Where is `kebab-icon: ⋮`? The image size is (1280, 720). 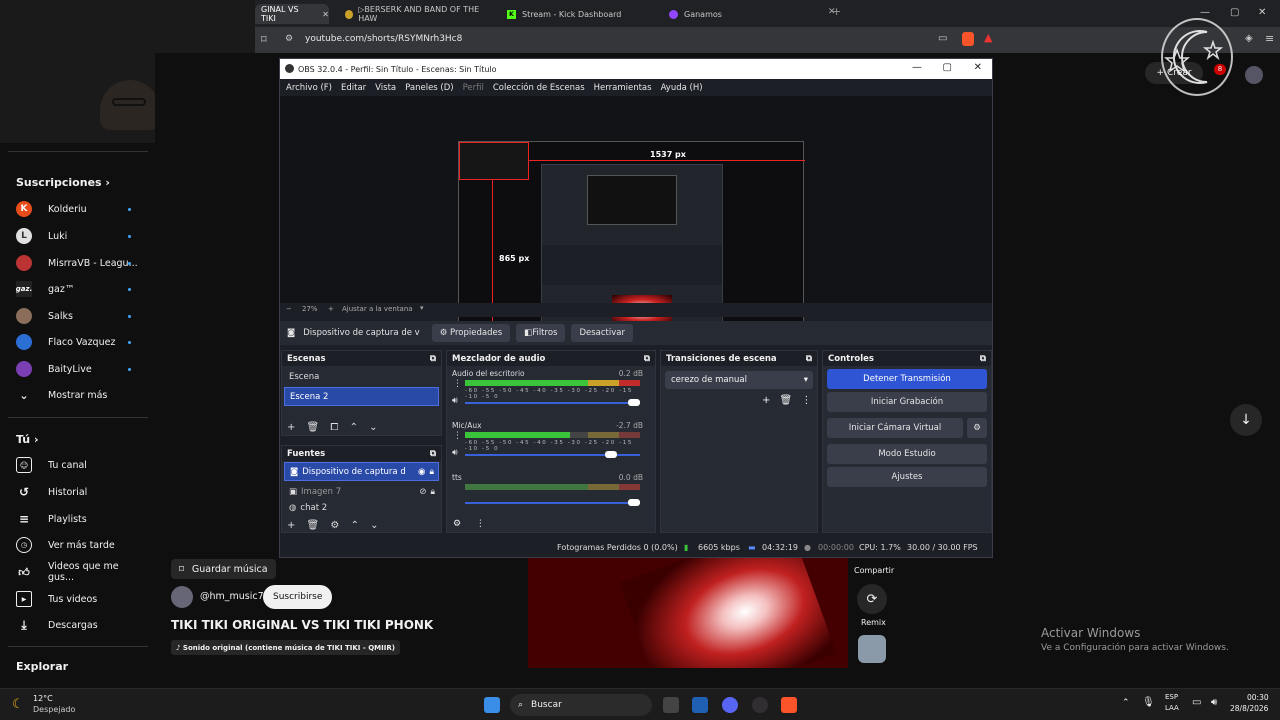 kebab-icon: ⋮ is located at coordinates (457, 384).